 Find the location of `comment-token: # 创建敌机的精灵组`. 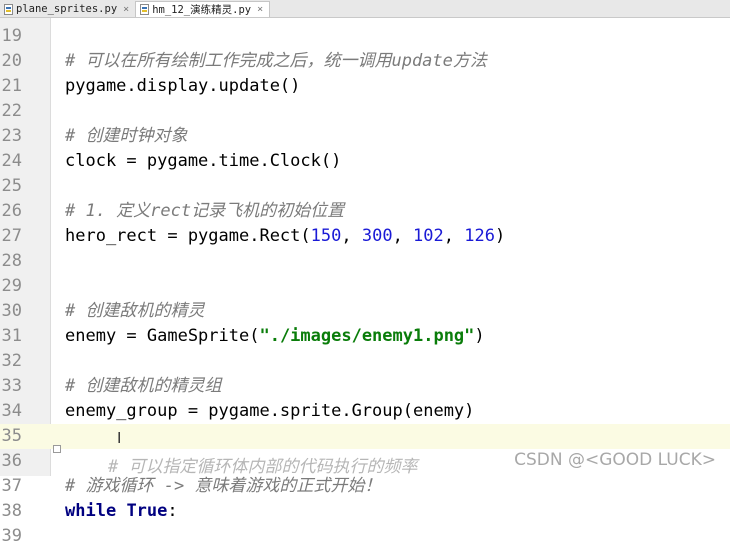

comment-token: # 创建敌机的精灵组 is located at coordinates (143, 386).